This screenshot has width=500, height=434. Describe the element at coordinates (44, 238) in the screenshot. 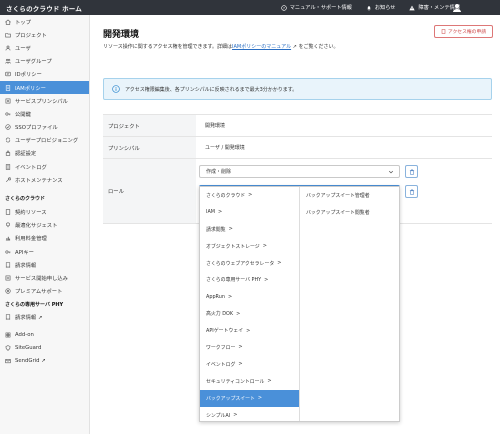

I see `sidebar-item-cloud-2: 利用料金管理` at that location.